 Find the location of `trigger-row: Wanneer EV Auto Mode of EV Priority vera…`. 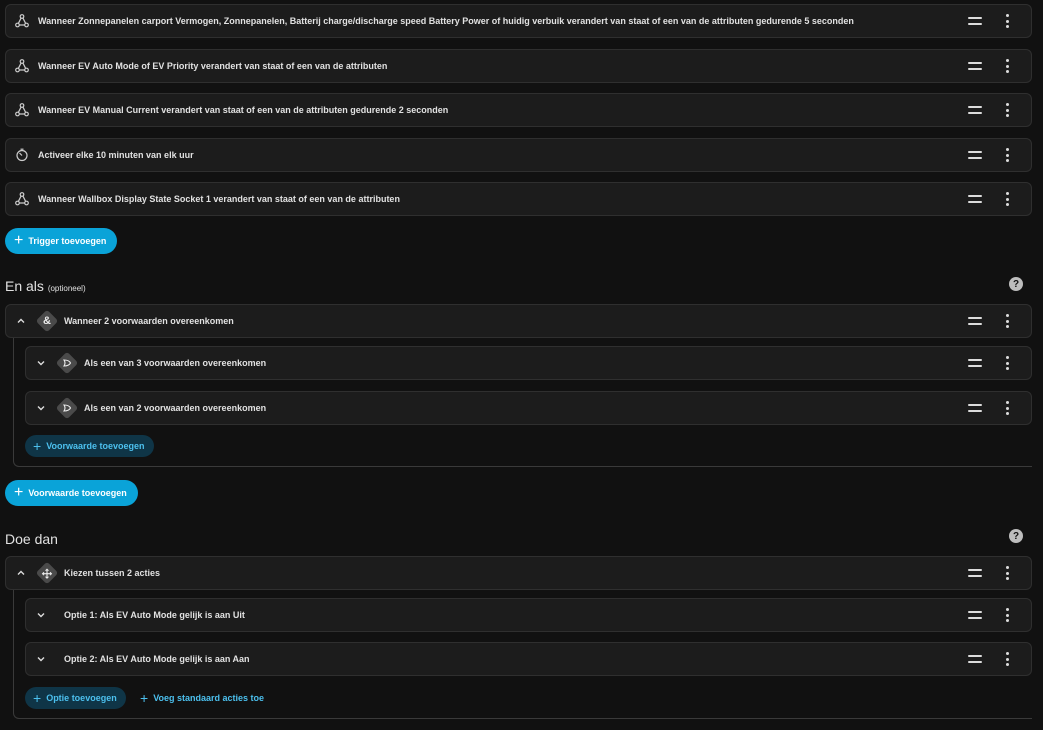

trigger-row: Wanneer EV Auto Mode of EV Priority vera… is located at coordinates (518, 66).